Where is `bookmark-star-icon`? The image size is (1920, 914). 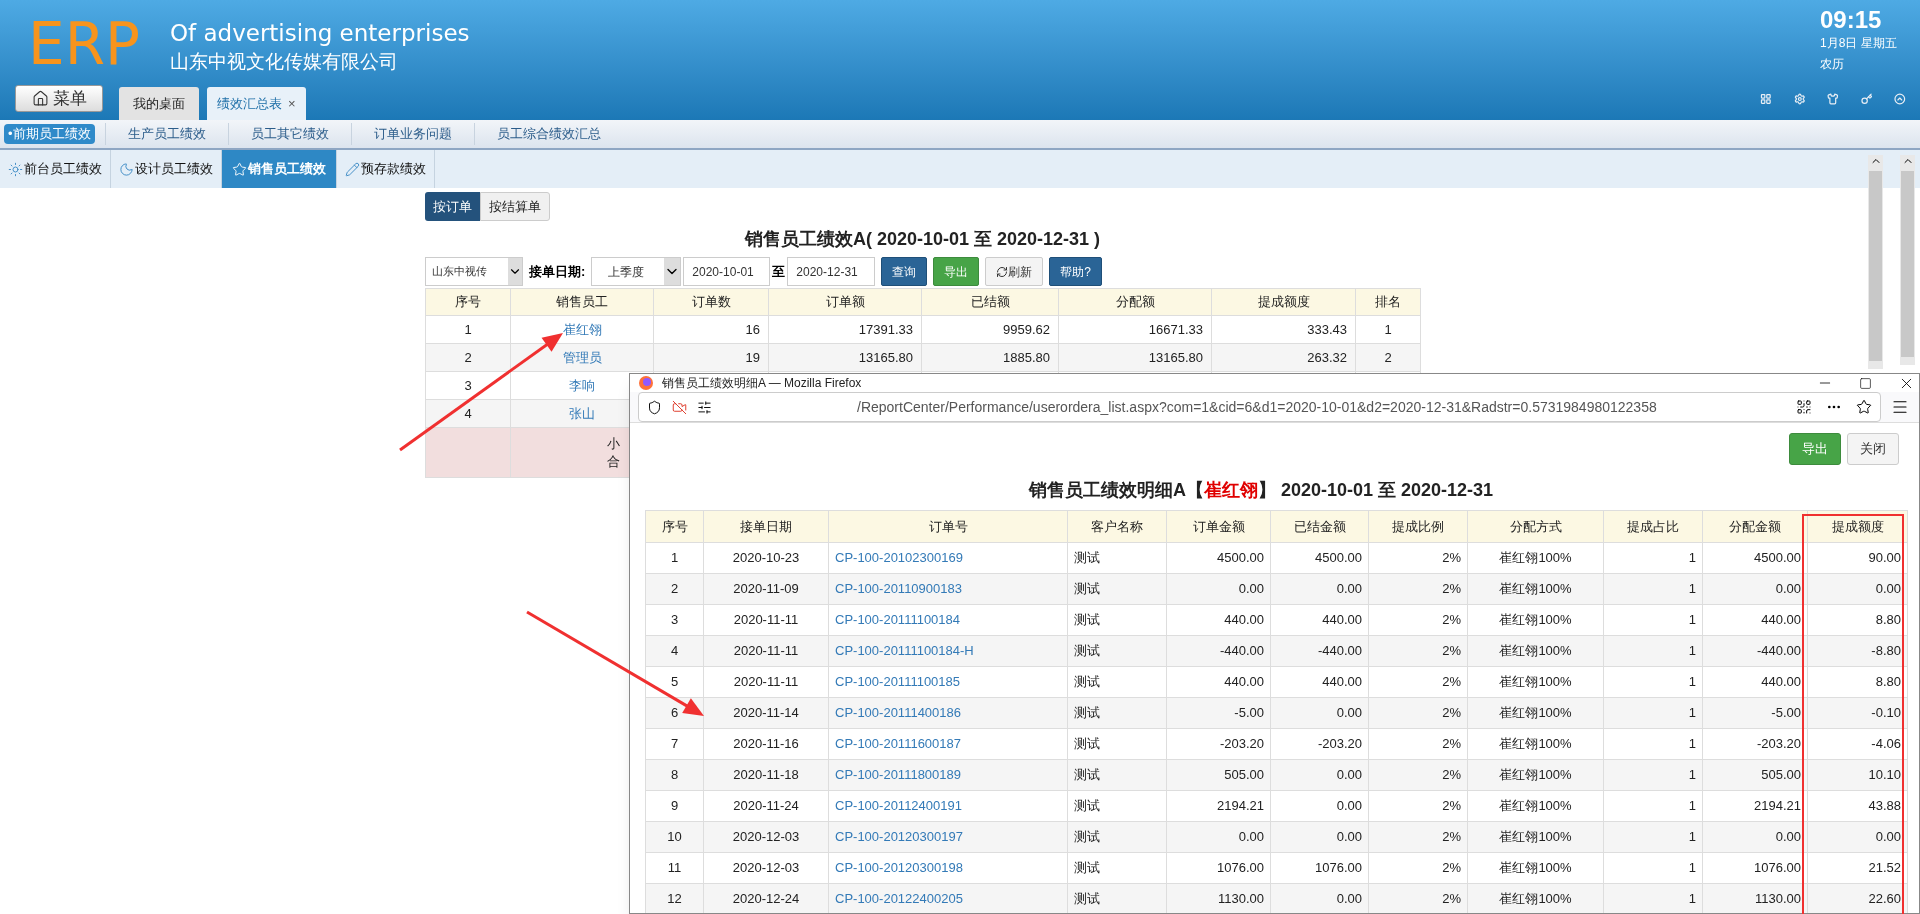 bookmark-star-icon is located at coordinates (1864, 407).